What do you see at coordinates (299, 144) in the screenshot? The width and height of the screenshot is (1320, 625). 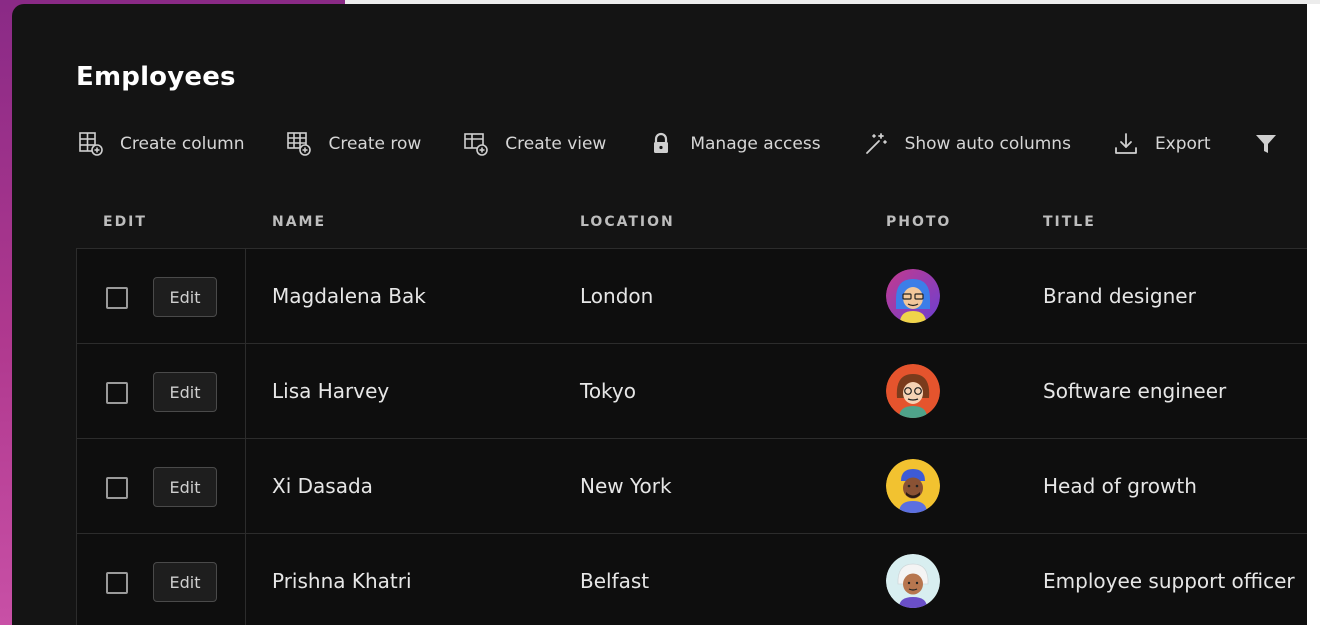 I see `create-row-icon` at bounding box center [299, 144].